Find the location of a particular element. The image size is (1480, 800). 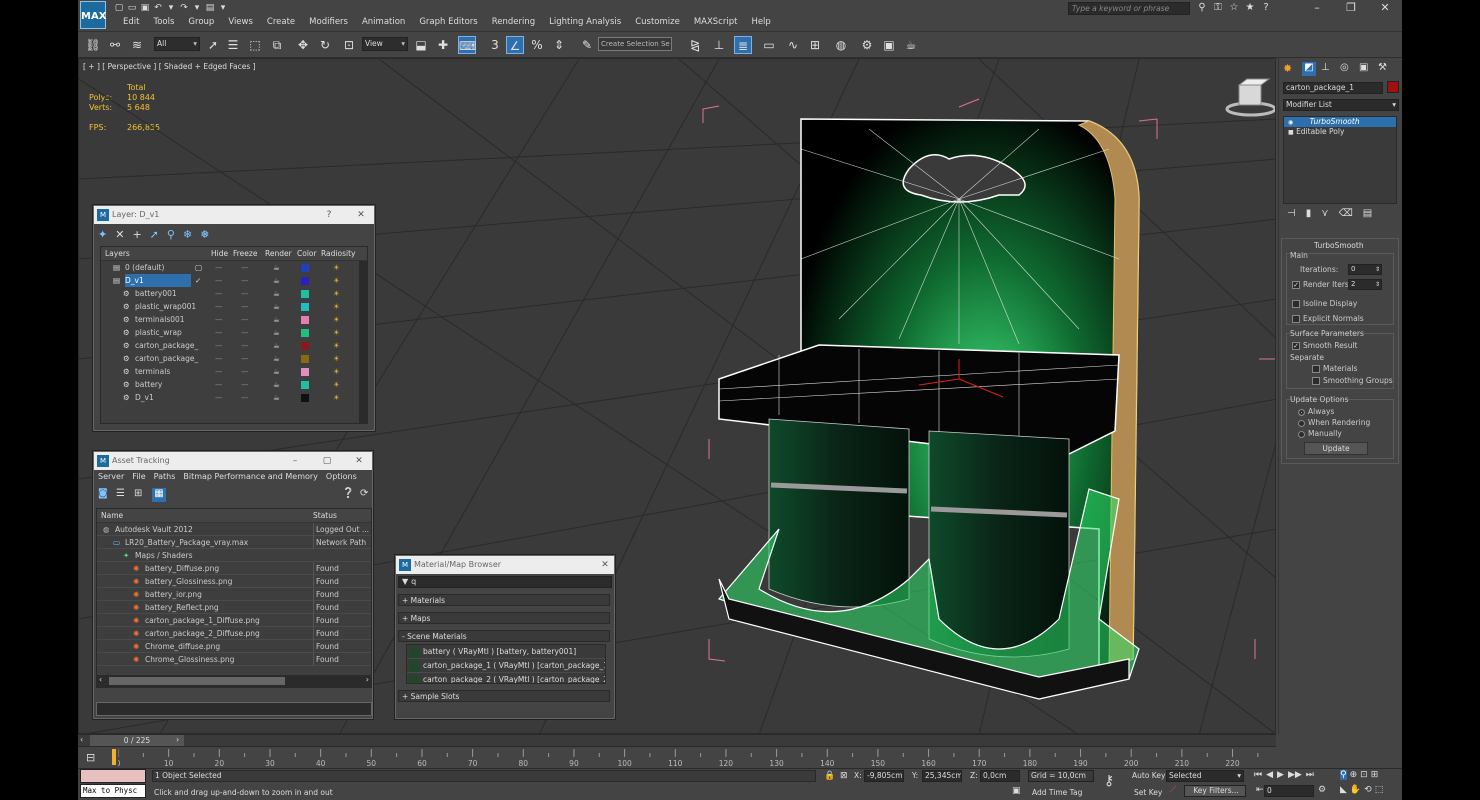

layer-col-layers: Layers is located at coordinates (117, 254).